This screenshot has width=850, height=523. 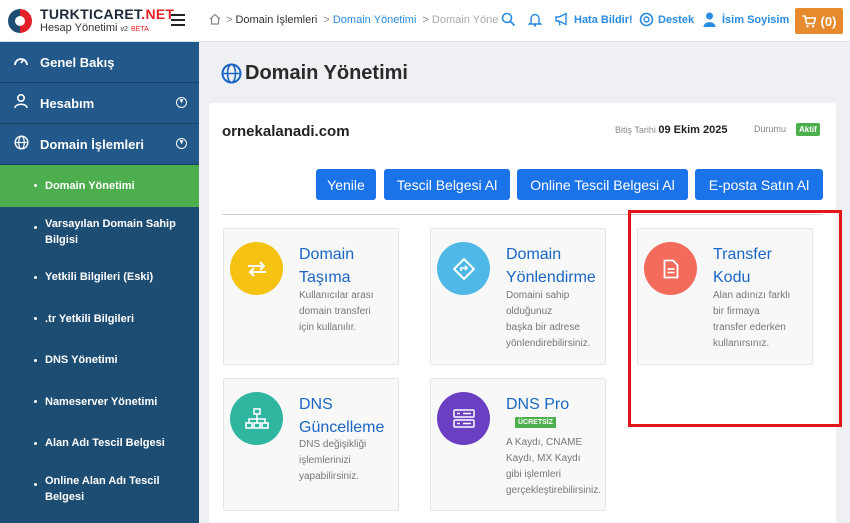 What do you see at coordinates (602, 184) in the screenshot?
I see `online-certificate-button: Online Tescil Belgesi Al` at bounding box center [602, 184].